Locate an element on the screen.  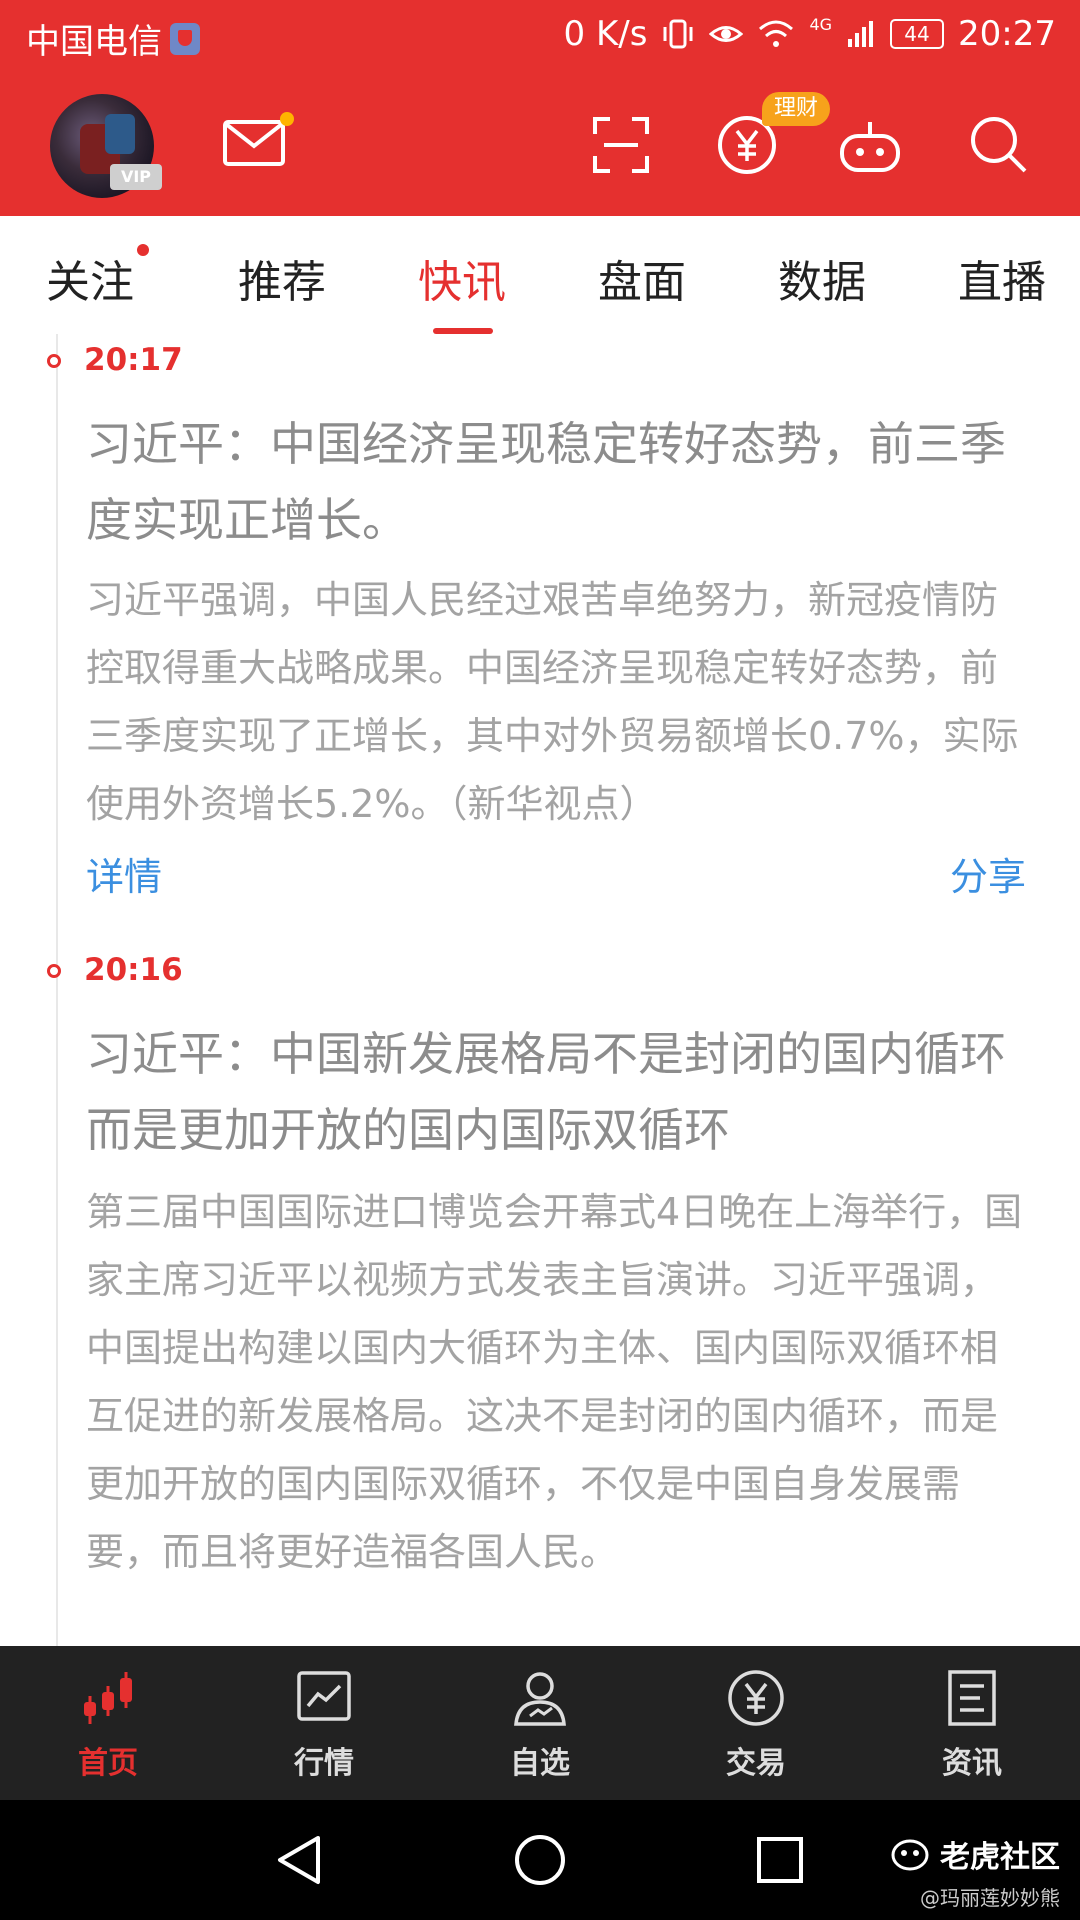
nav-trade: 交易 is located at coordinates (756, 1723).